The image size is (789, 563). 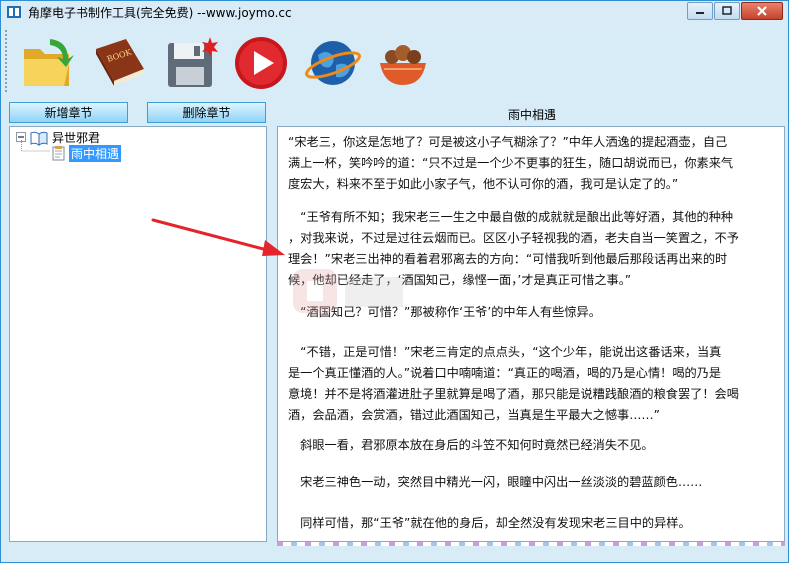 I want to click on play-icon, so click(x=261, y=63).